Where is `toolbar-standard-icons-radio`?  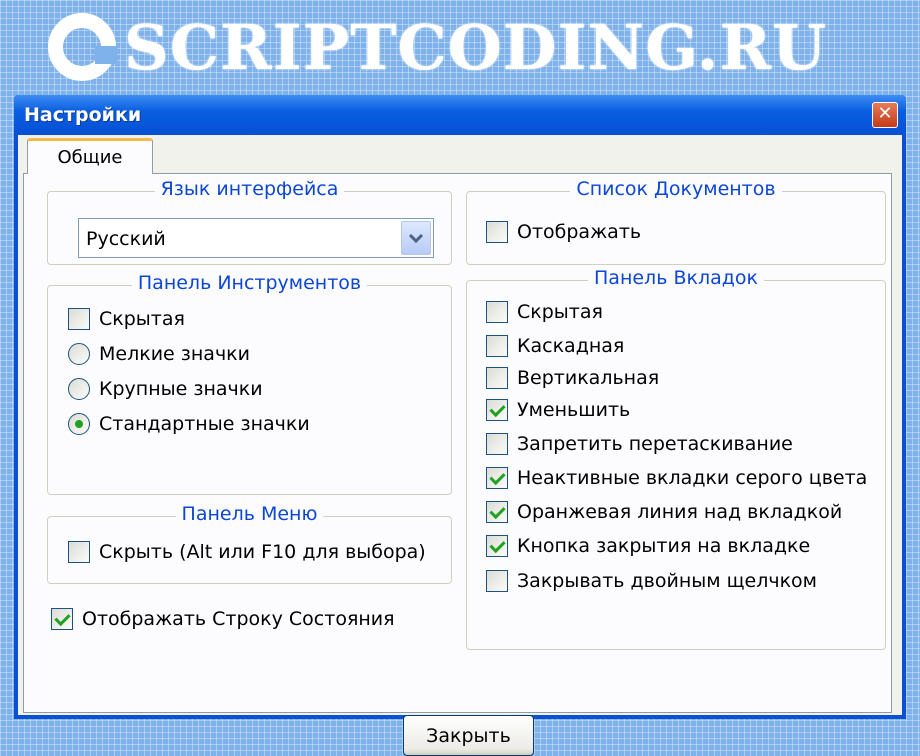 toolbar-standard-icons-radio is located at coordinates (79, 424).